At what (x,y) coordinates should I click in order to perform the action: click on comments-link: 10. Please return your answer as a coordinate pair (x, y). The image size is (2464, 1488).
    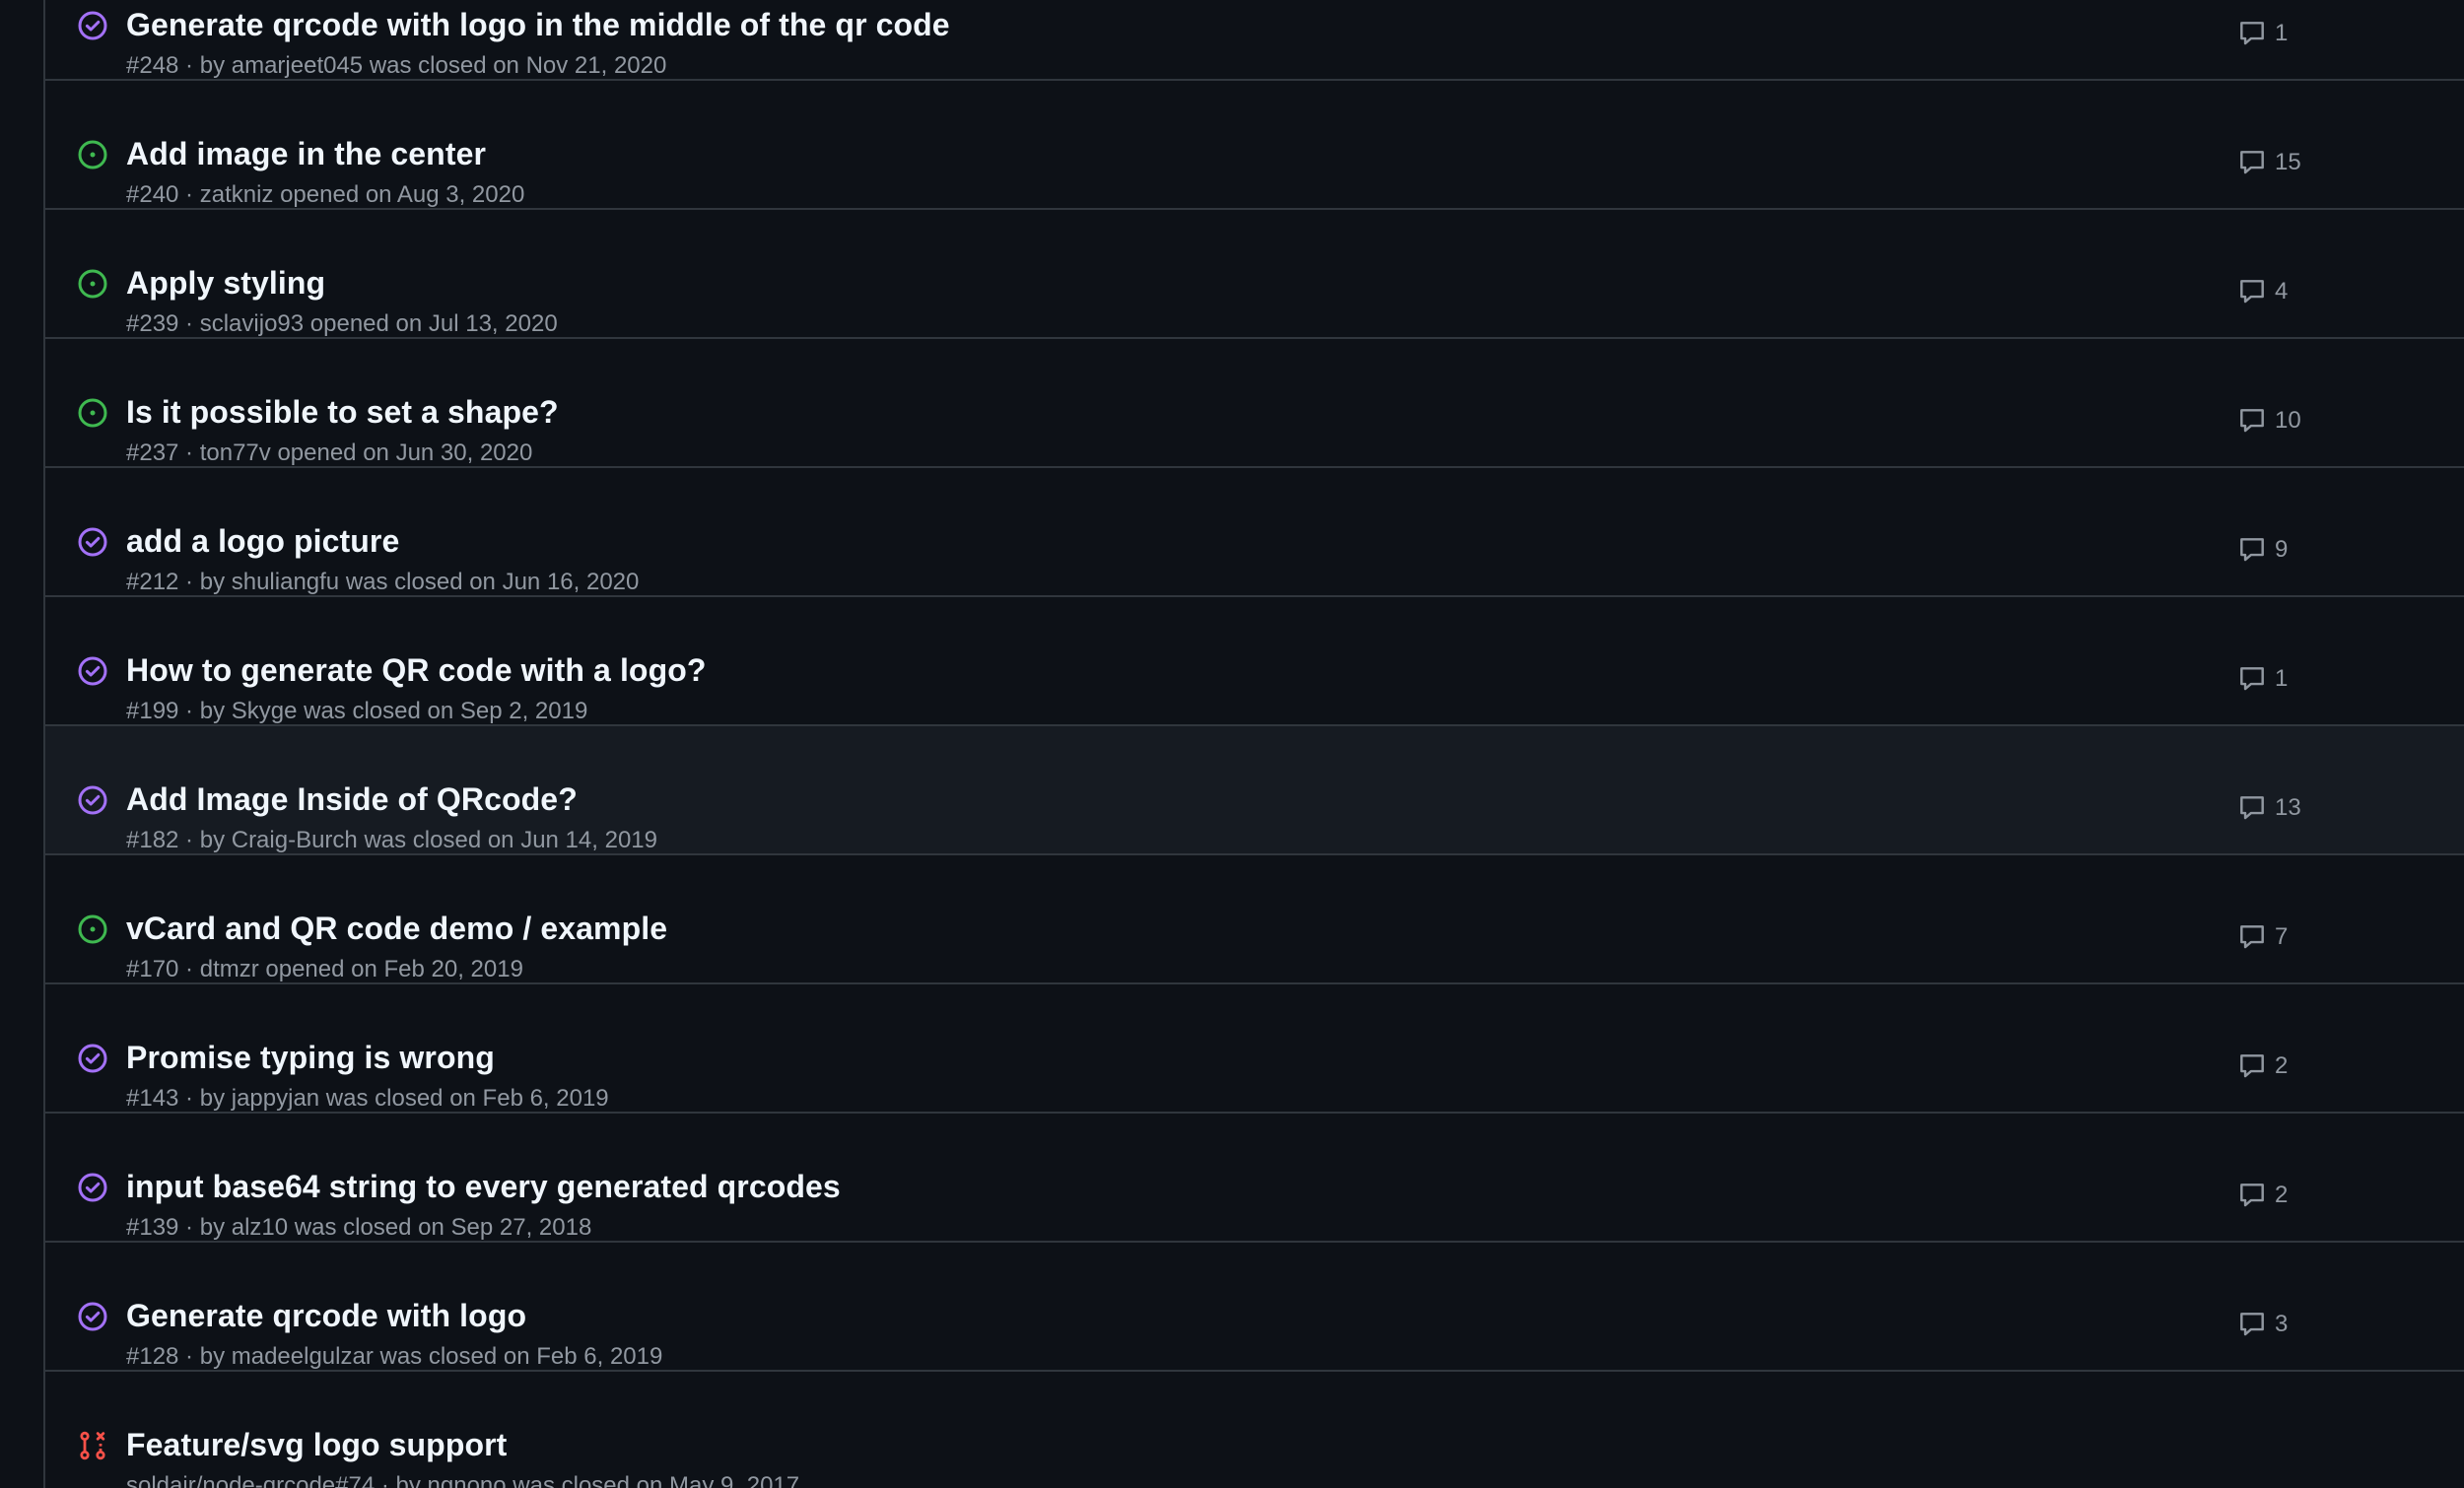
    Looking at the image, I should click on (2269, 421).